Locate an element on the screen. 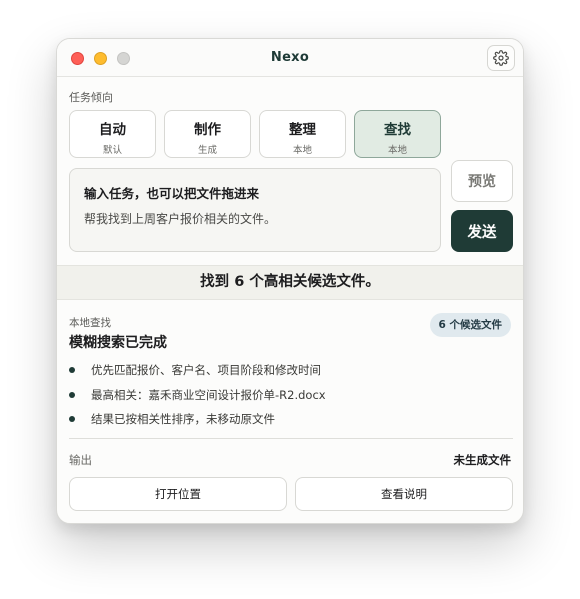 The image size is (580, 599). list-item: 优先匹配报价、客户名、项目阶段和修改时间 is located at coordinates (289, 373).